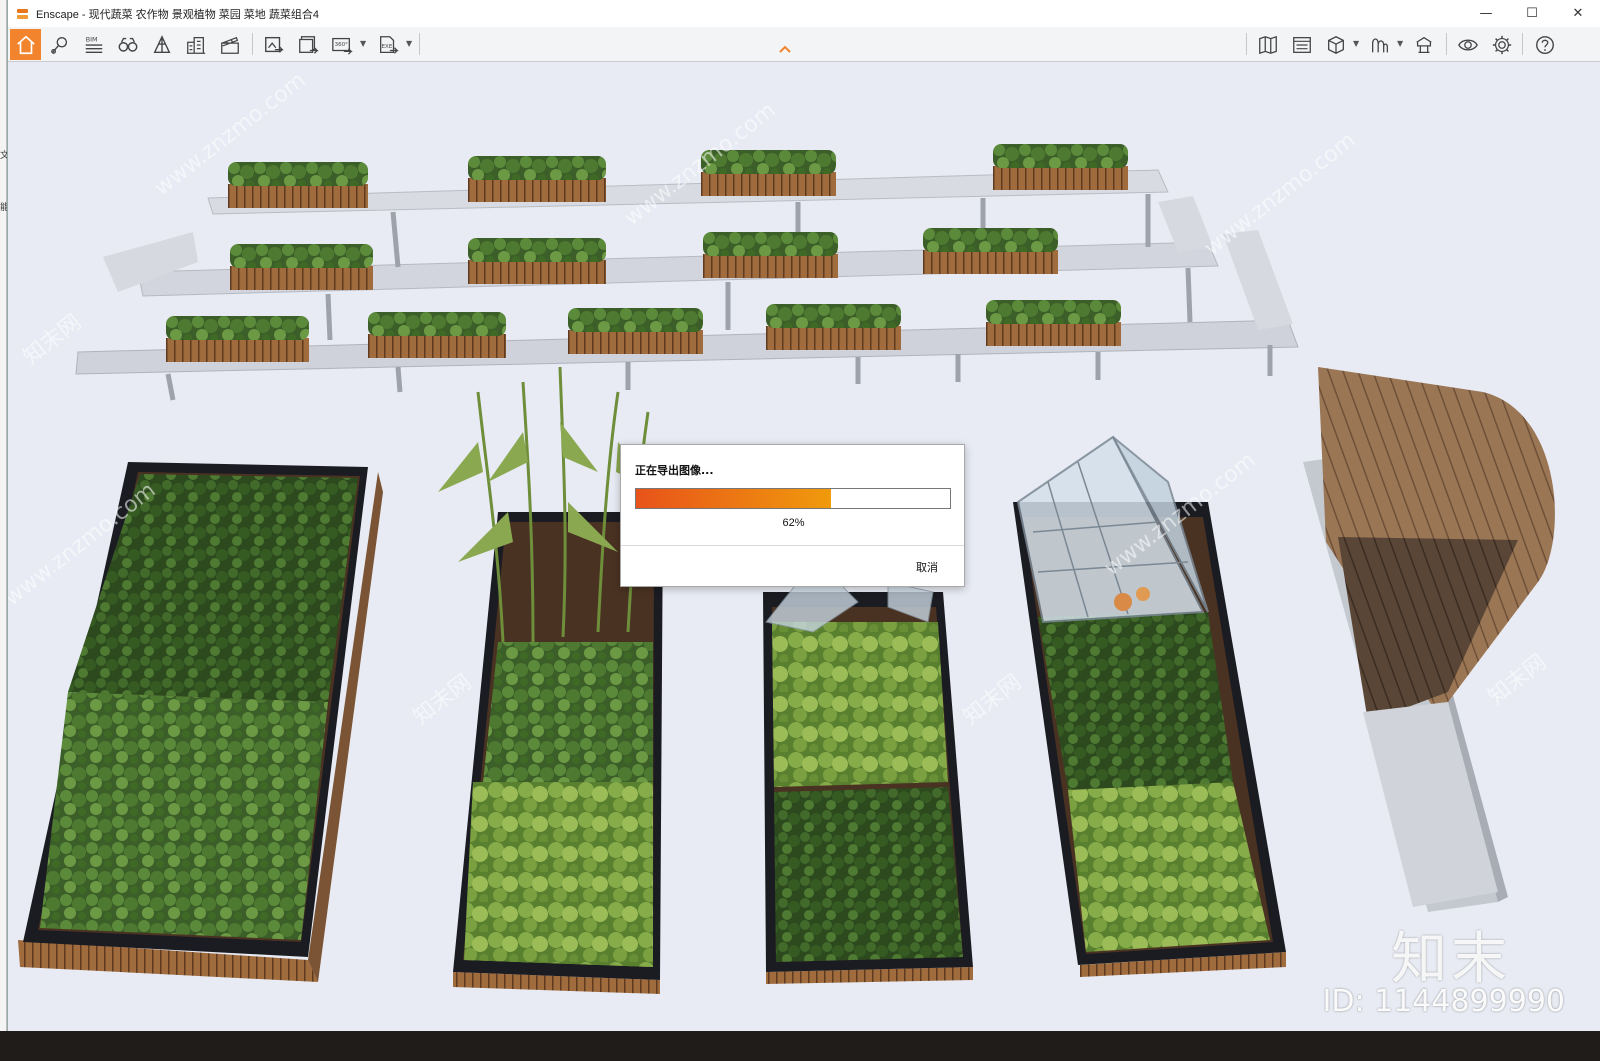  I want to click on toolbar: BIM 360° ▼ EXE ▼ ▼ ▼, so click(804, 44).